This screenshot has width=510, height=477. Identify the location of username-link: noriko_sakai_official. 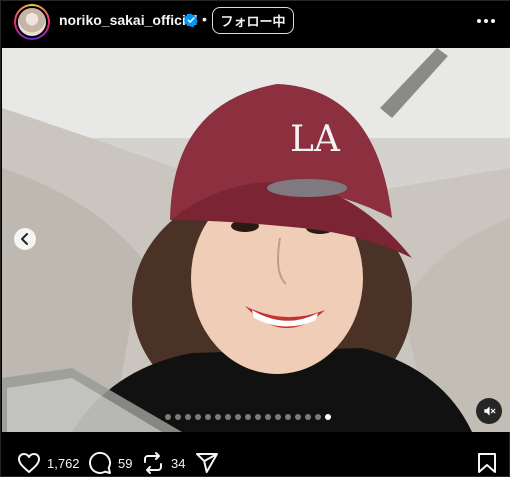
(128, 20).